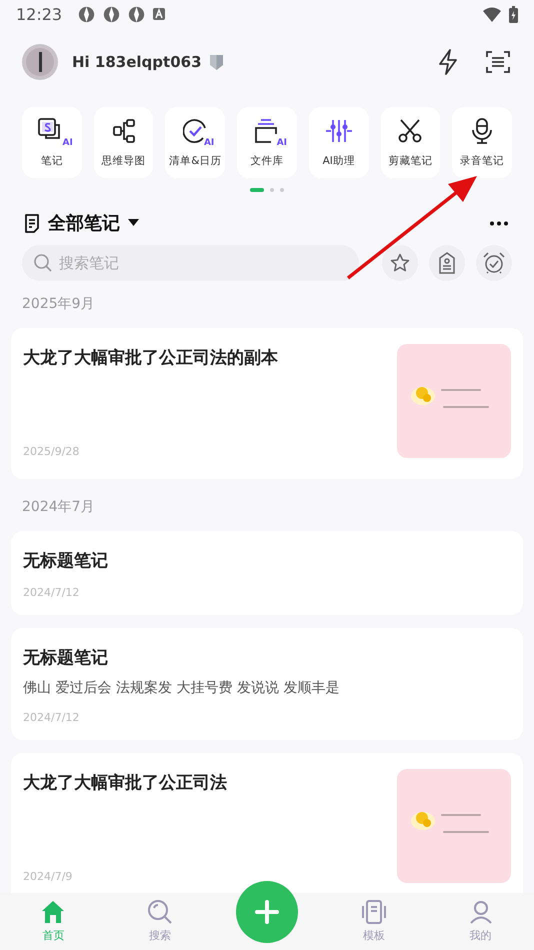  I want to click on wifi-icon, so click(492, 14).